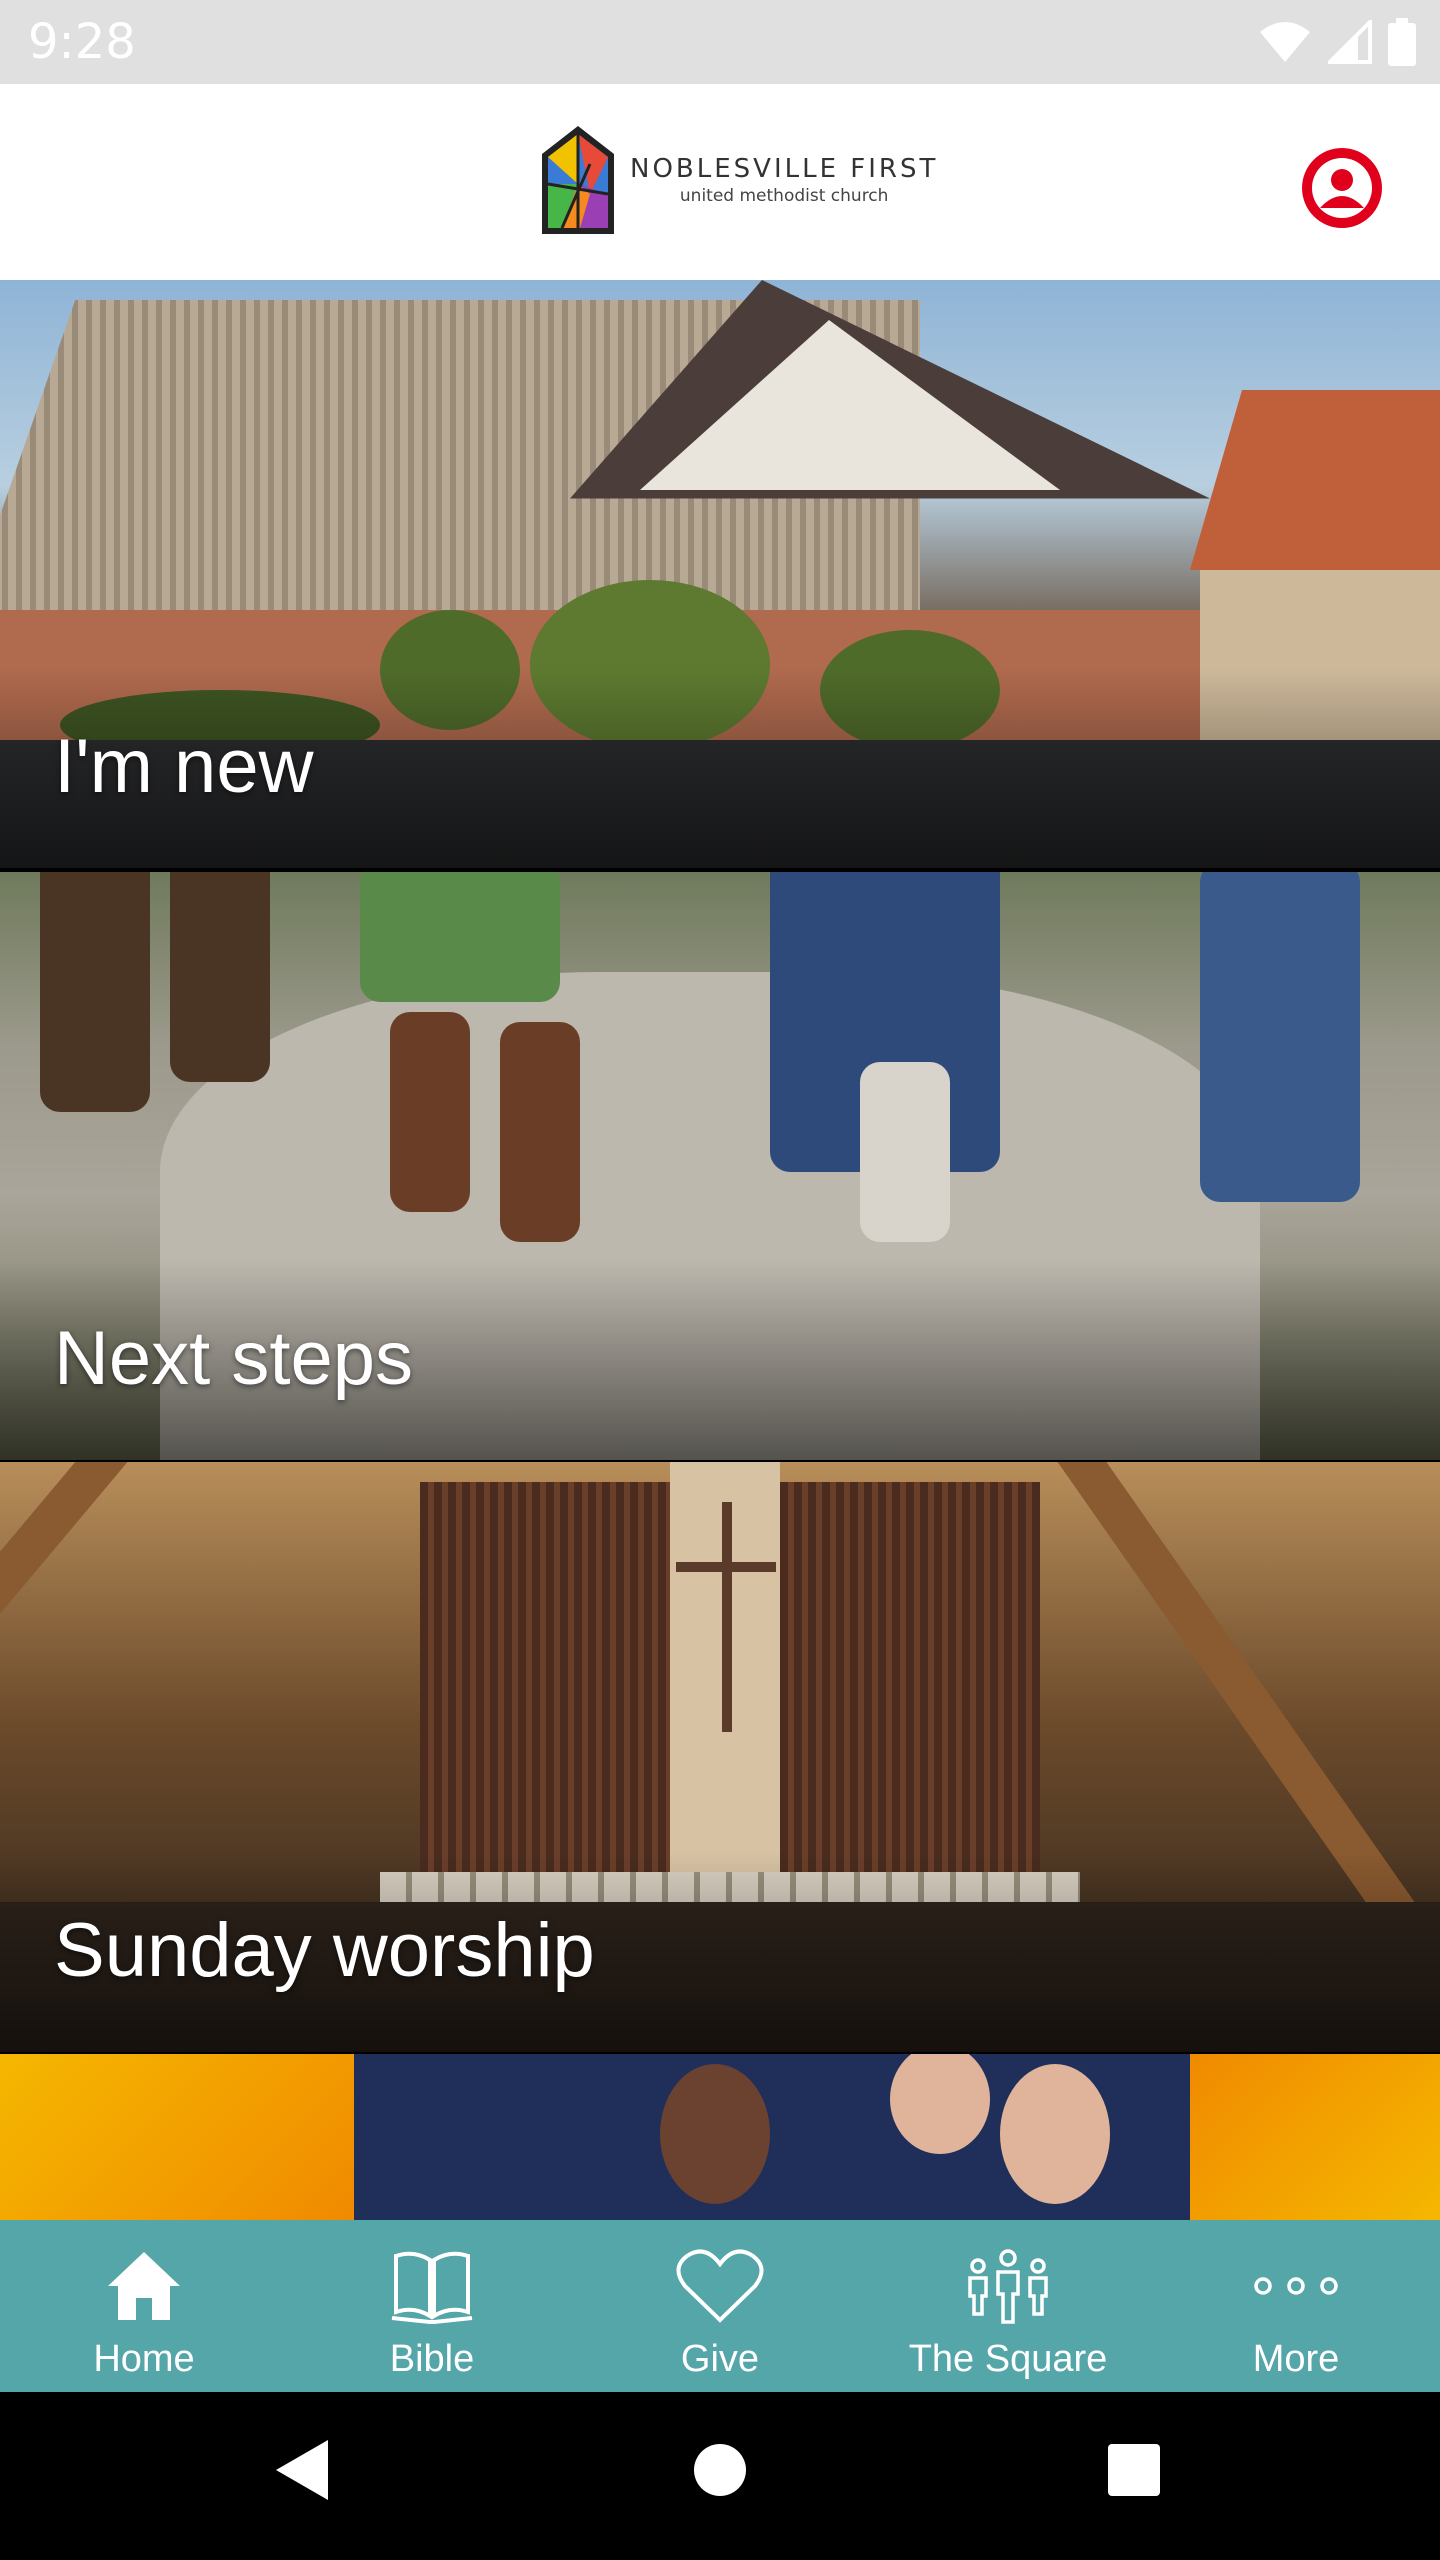 The width and height of the screenshot is (1440, 2560). Describe the element at coordinates (578, 180) in the screenshot. I see `stained-glass-logo-icon` at that location.